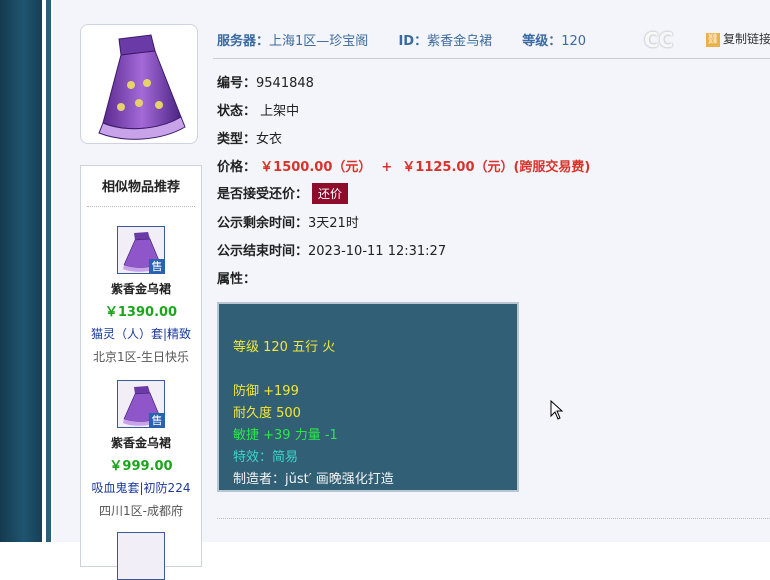 Image resolution: width=770 pixels, height=580 pixels. Describe the element at coordinates (285, 83) in the screenshot. I see `serial-value: 9541848` at that location.